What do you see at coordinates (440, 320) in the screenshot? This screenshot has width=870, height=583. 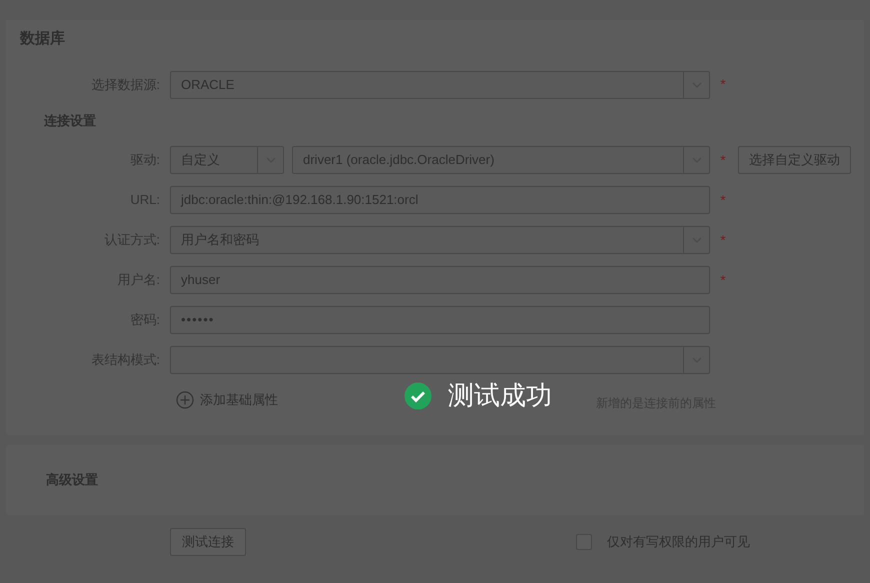 I see `password-field: ••••••` at bounding box center [440, 320].